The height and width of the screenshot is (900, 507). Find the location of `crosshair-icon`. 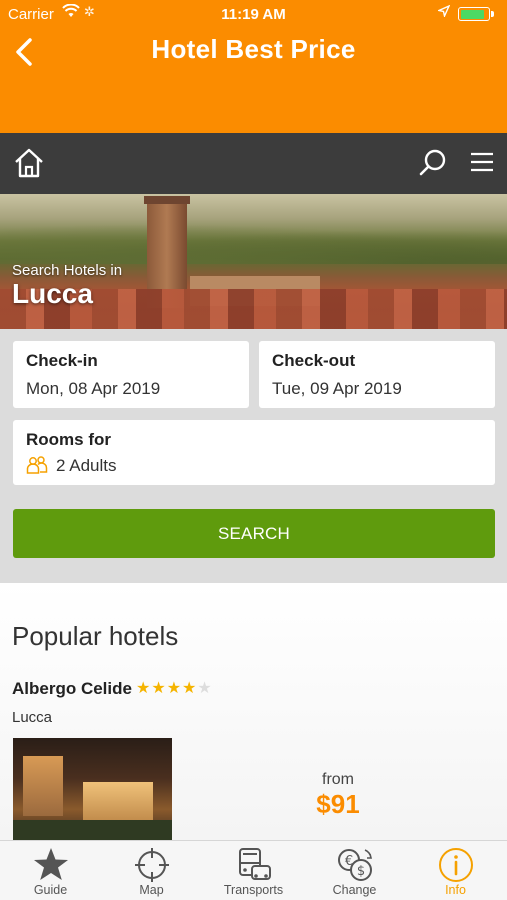

crosshair-icon is located at coordinates (151, 865).